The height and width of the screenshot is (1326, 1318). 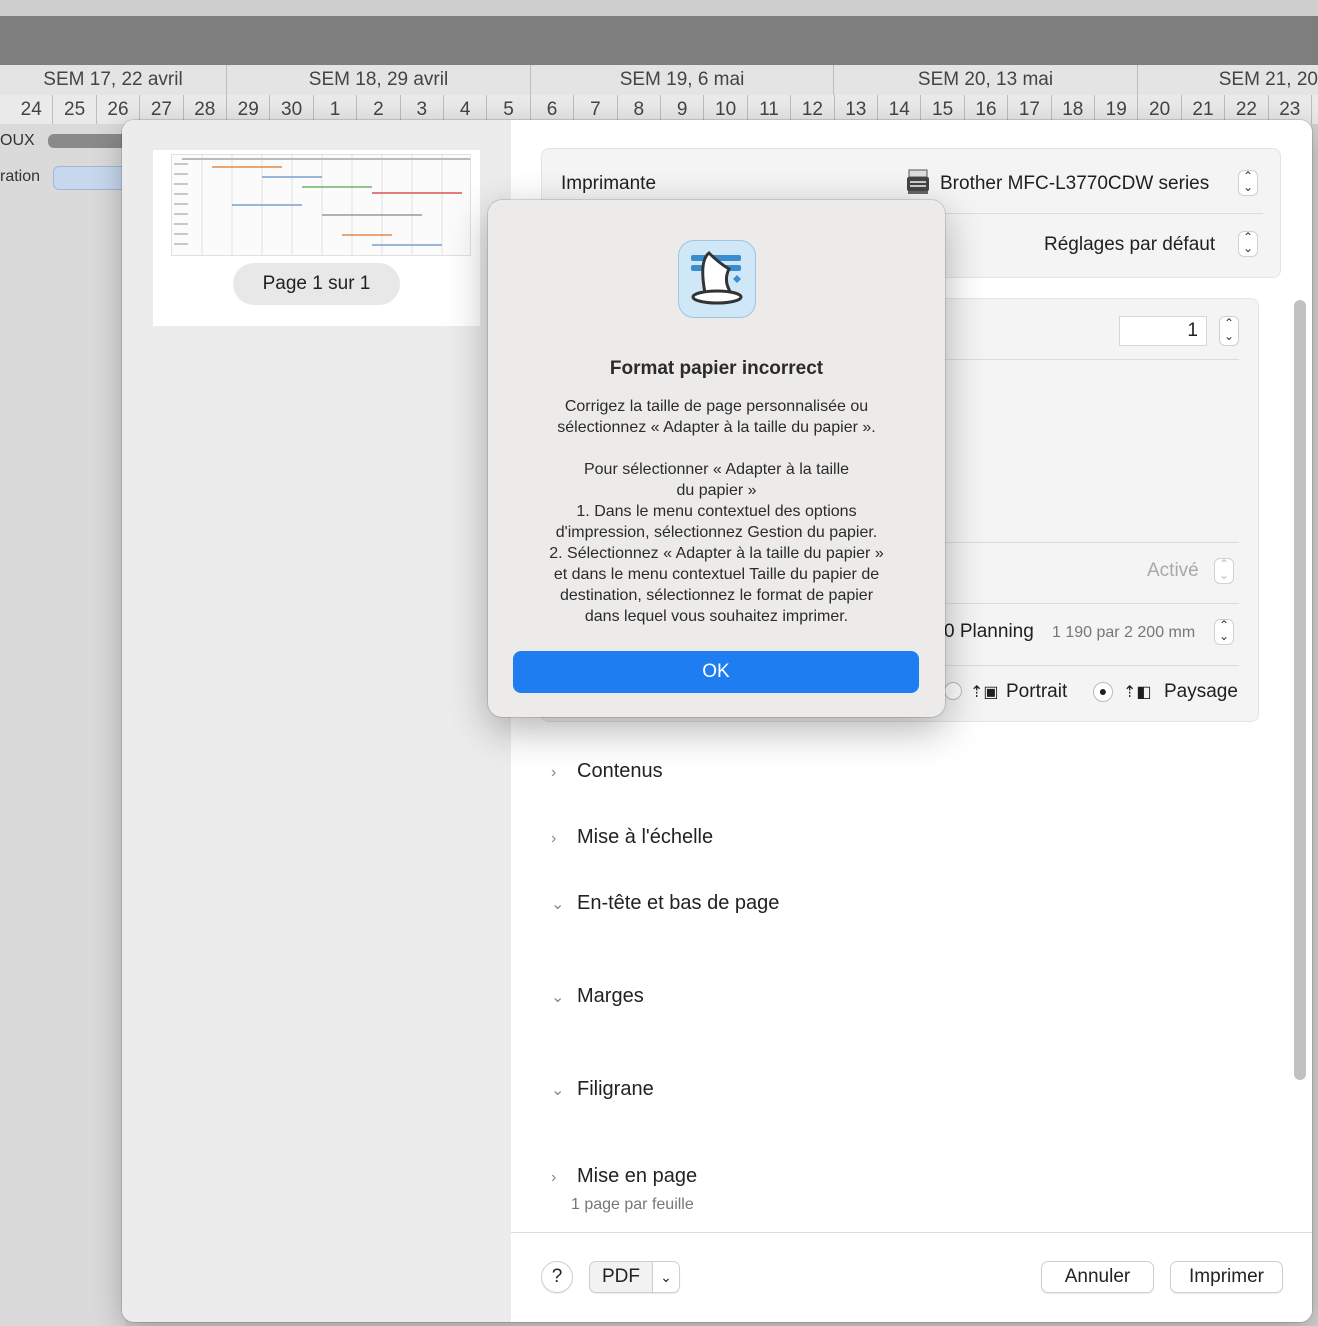 What do you see at coordinates (32, 109) in the screenshot?
I see `day-label: 24` at bounding box center [32, 109].